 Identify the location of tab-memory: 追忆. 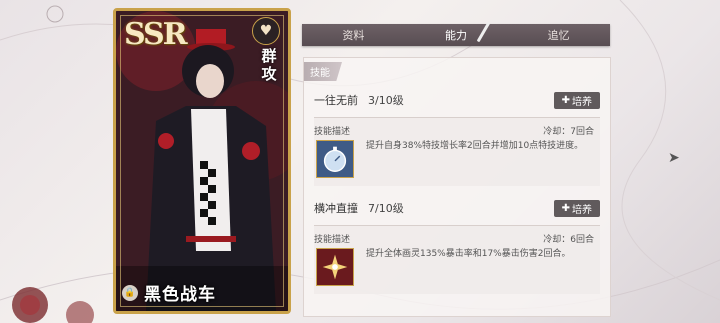
(559, 35).